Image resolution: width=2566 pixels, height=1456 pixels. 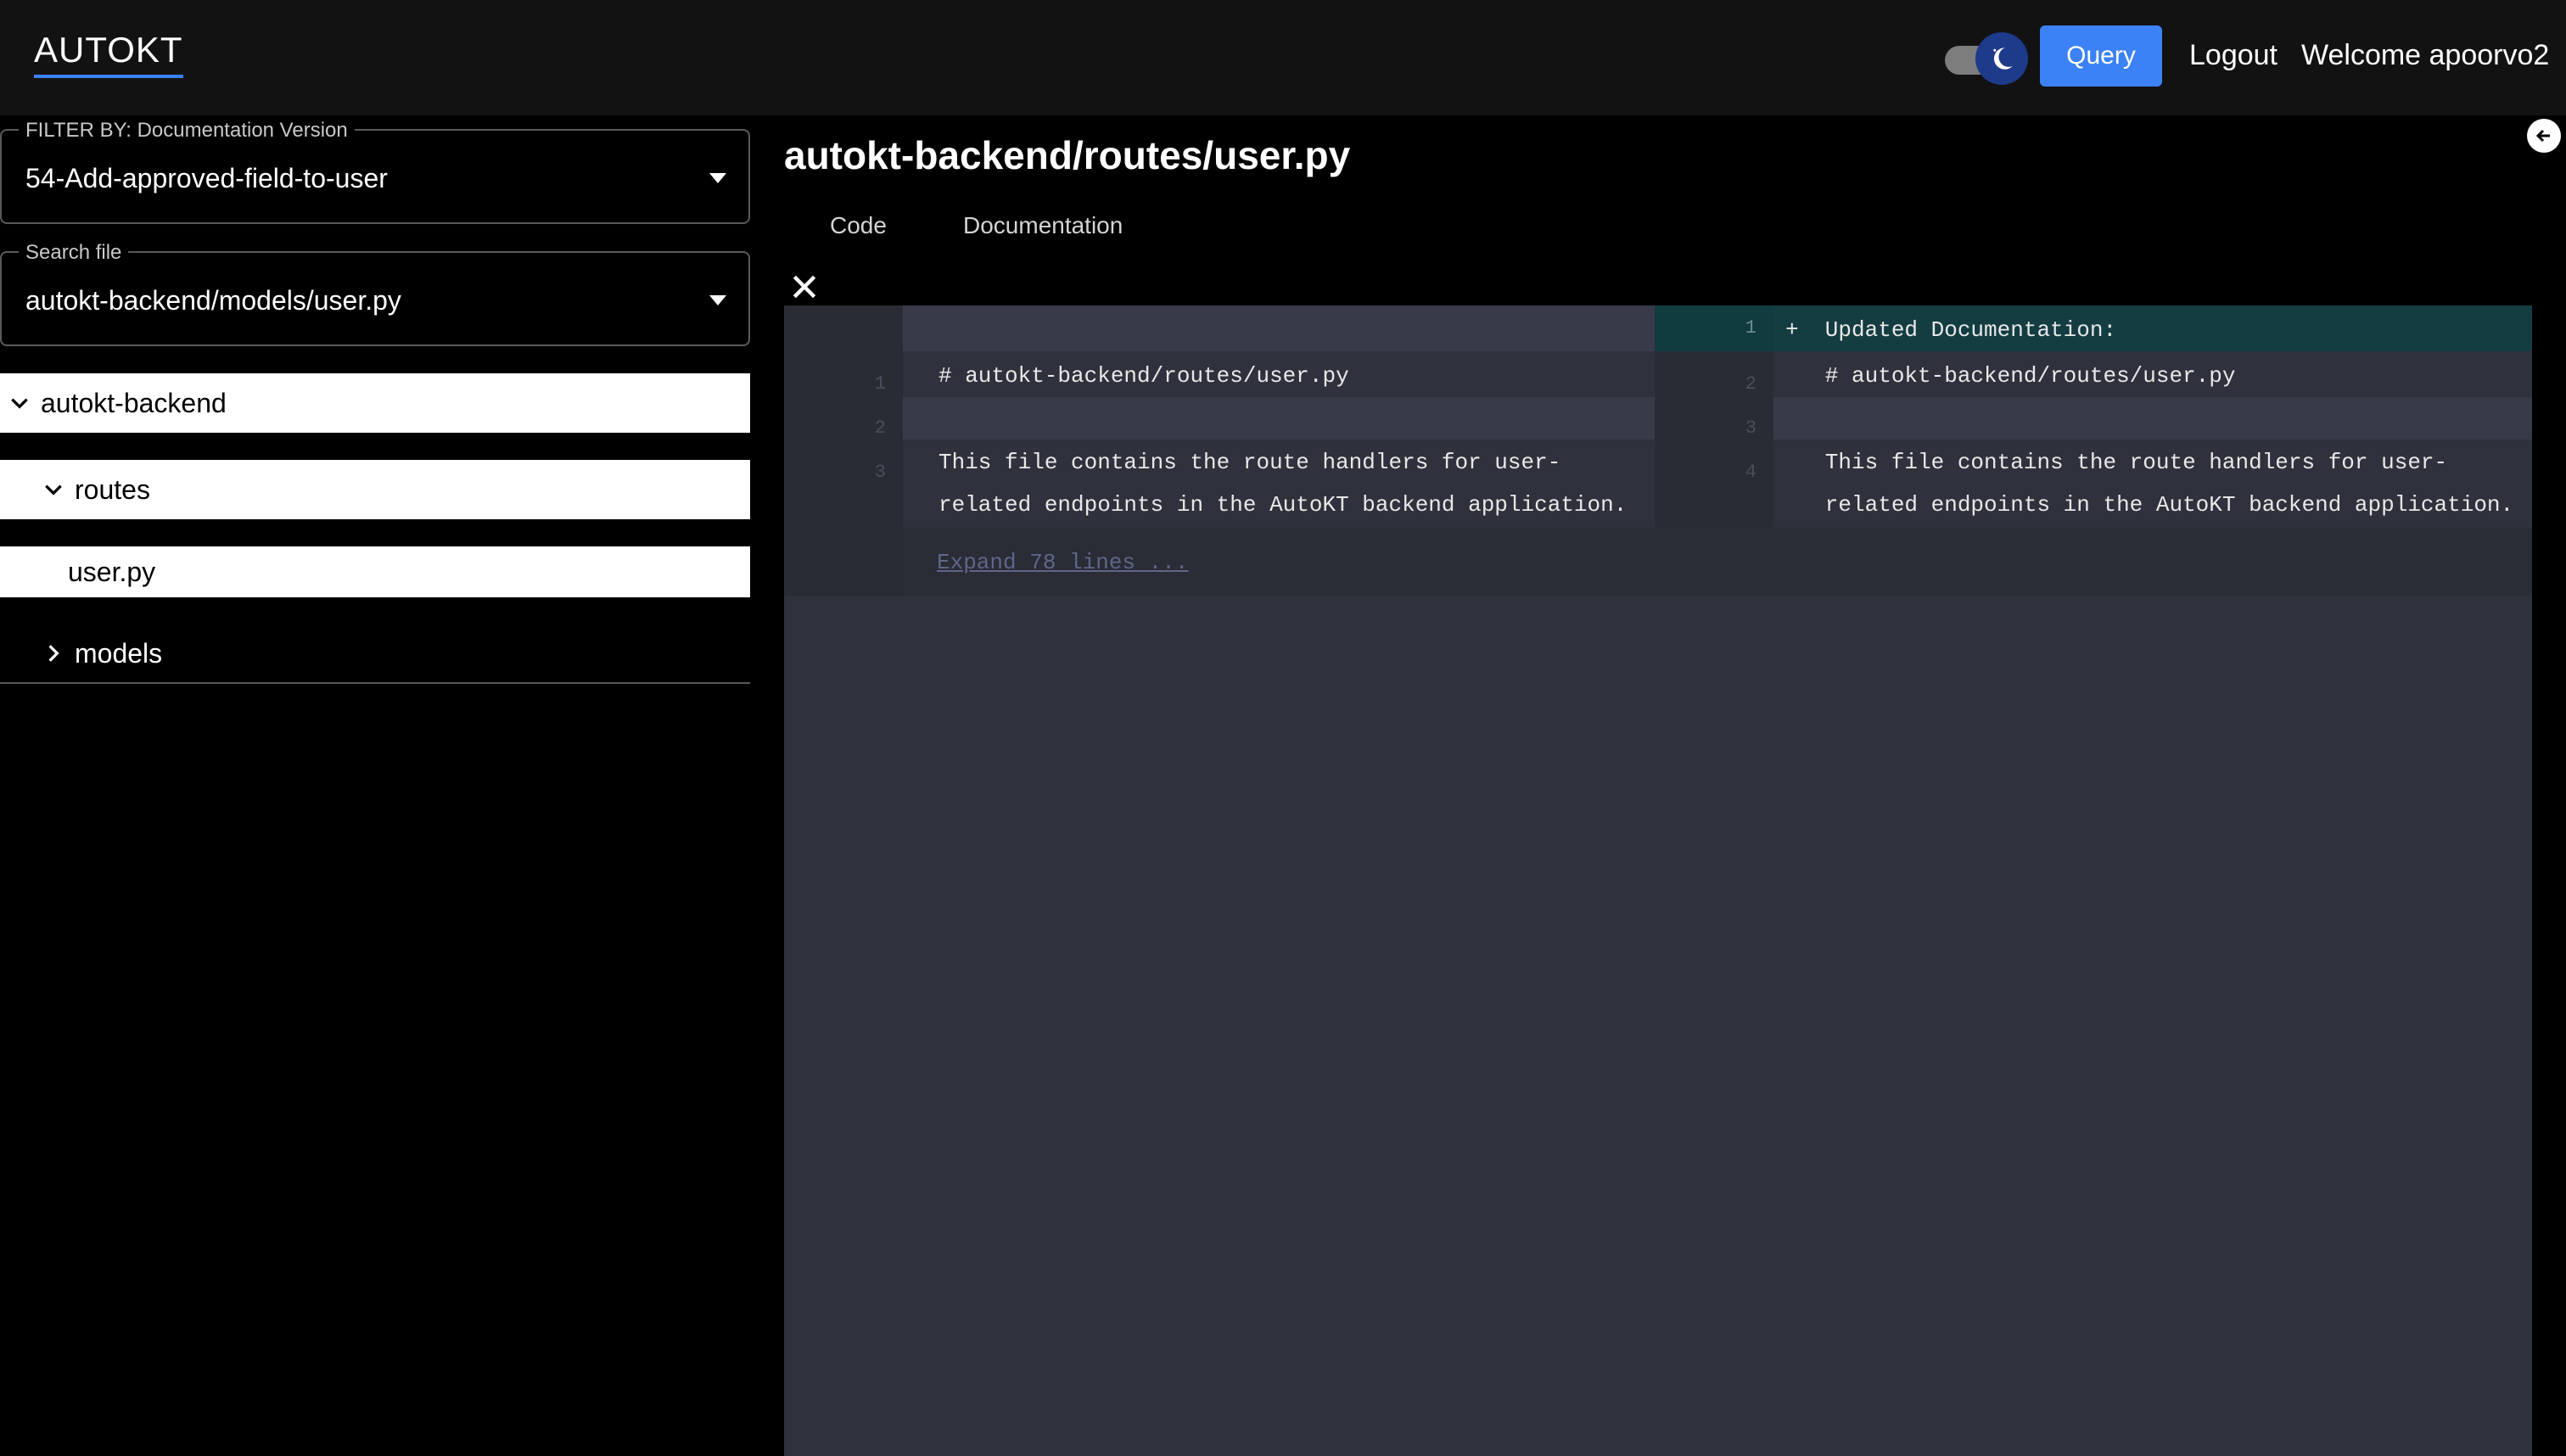 What do you see at coordinates (112, 571) in the screenshot?
I see `tree-item-label: user.py` at bounding box center [112, 571].